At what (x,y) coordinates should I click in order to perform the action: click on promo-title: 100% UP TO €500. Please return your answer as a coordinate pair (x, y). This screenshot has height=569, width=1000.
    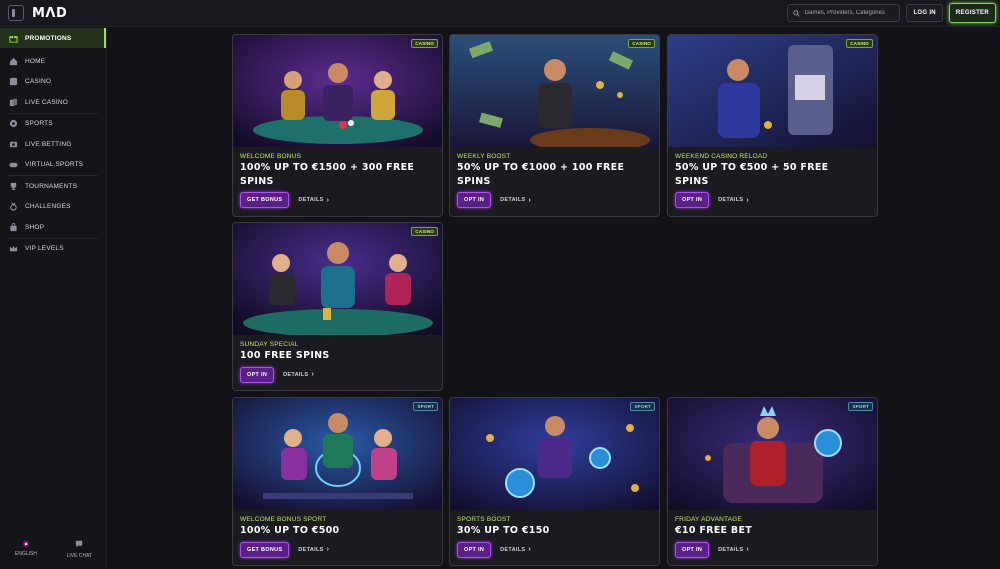
    Looking at the image, I should click on (290, 530).